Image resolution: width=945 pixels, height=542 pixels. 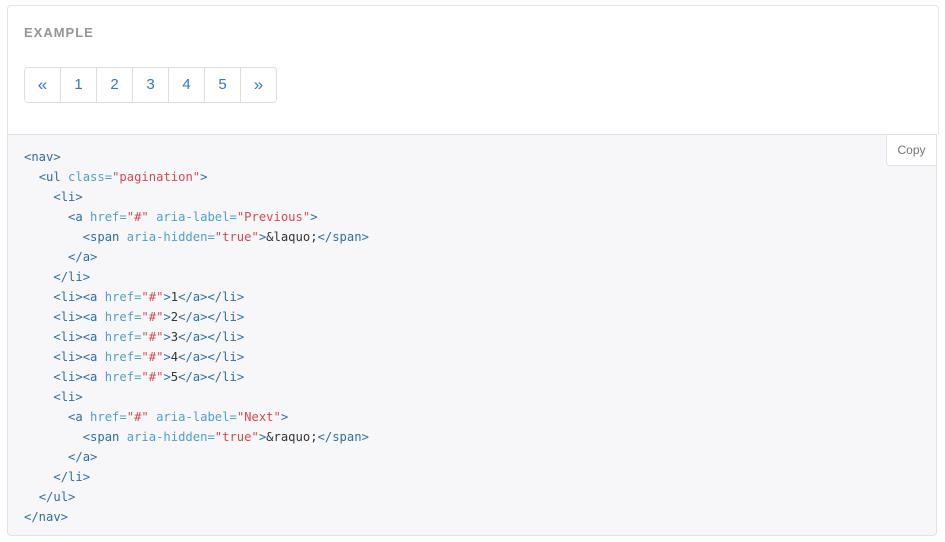 I want to click on pagination: « 1 2 3 4 5 », so click(x=150, y=85).